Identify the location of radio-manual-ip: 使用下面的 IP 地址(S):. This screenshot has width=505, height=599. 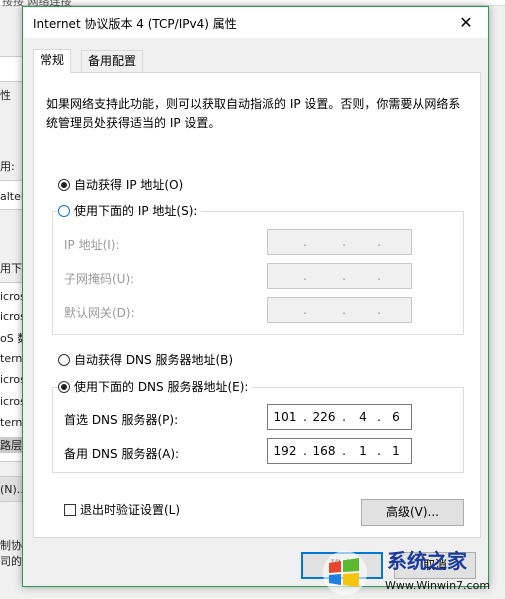
(130, 211).